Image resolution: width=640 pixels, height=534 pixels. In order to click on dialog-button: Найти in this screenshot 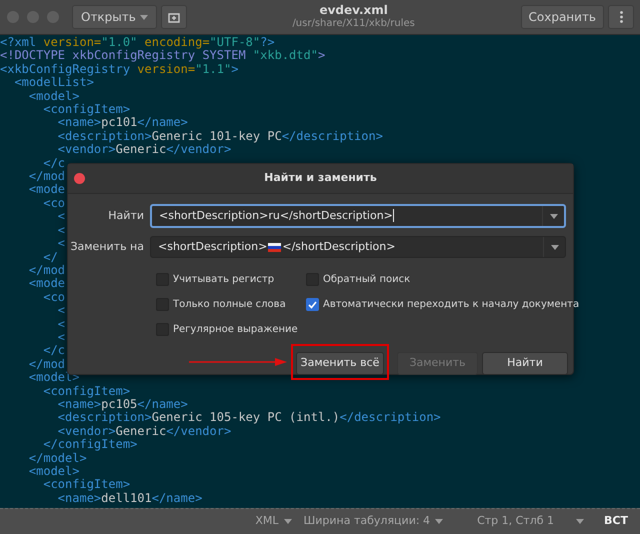, I will do `click(525, 363)`.